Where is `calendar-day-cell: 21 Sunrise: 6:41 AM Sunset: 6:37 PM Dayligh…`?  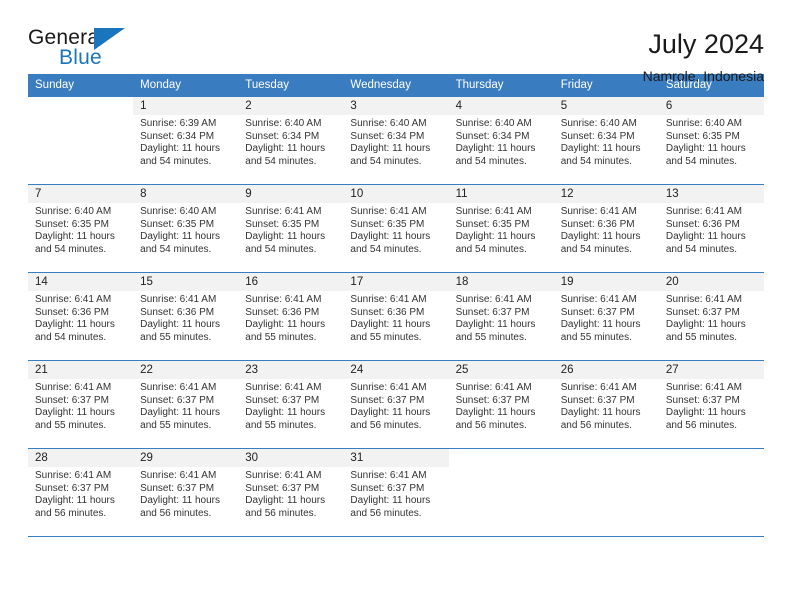 calendar-day-cell: 21 Sunrise: 6:41 AM Sunset: 6:37 PM Dayligh… is located at coordinates (81, 404).